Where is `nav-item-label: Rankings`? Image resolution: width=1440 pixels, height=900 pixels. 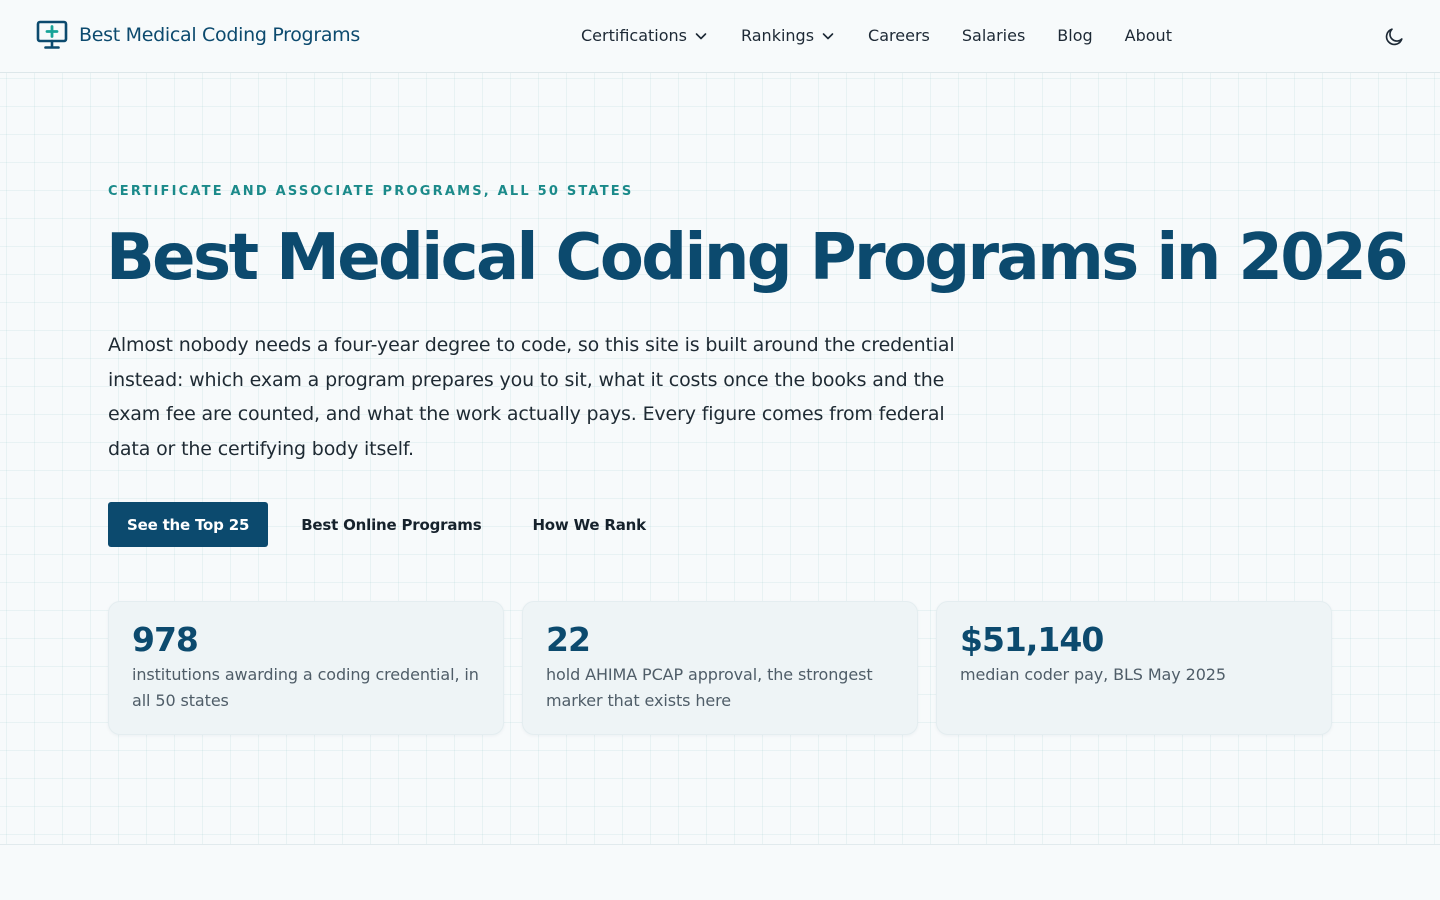
nav-item-label: Rankings is located at coordinates (777, 35).